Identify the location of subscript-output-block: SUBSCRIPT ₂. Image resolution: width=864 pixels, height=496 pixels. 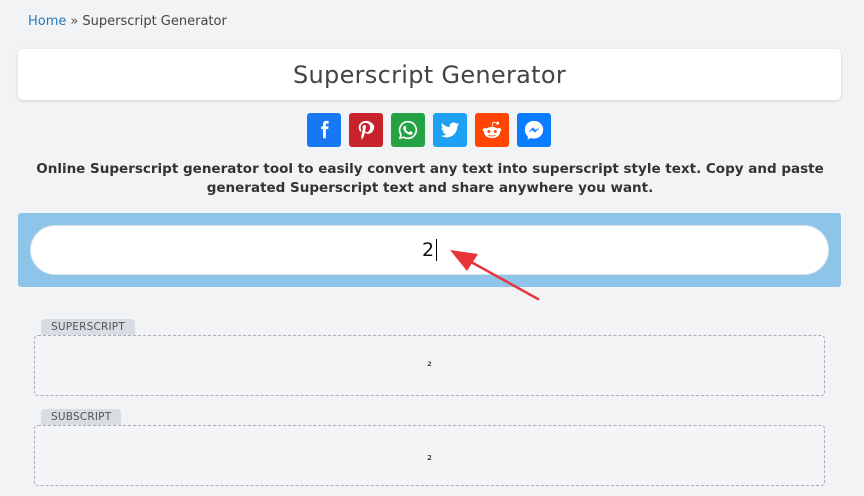
(429, 445).